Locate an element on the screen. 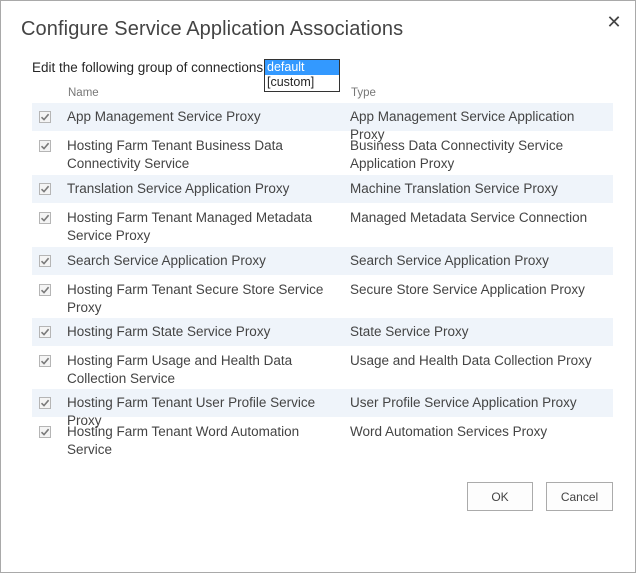 Image resolution: width=636 pixels, height=573 pixels. connection-group-listbox: default [custom] is located at coordinates (302, 75).